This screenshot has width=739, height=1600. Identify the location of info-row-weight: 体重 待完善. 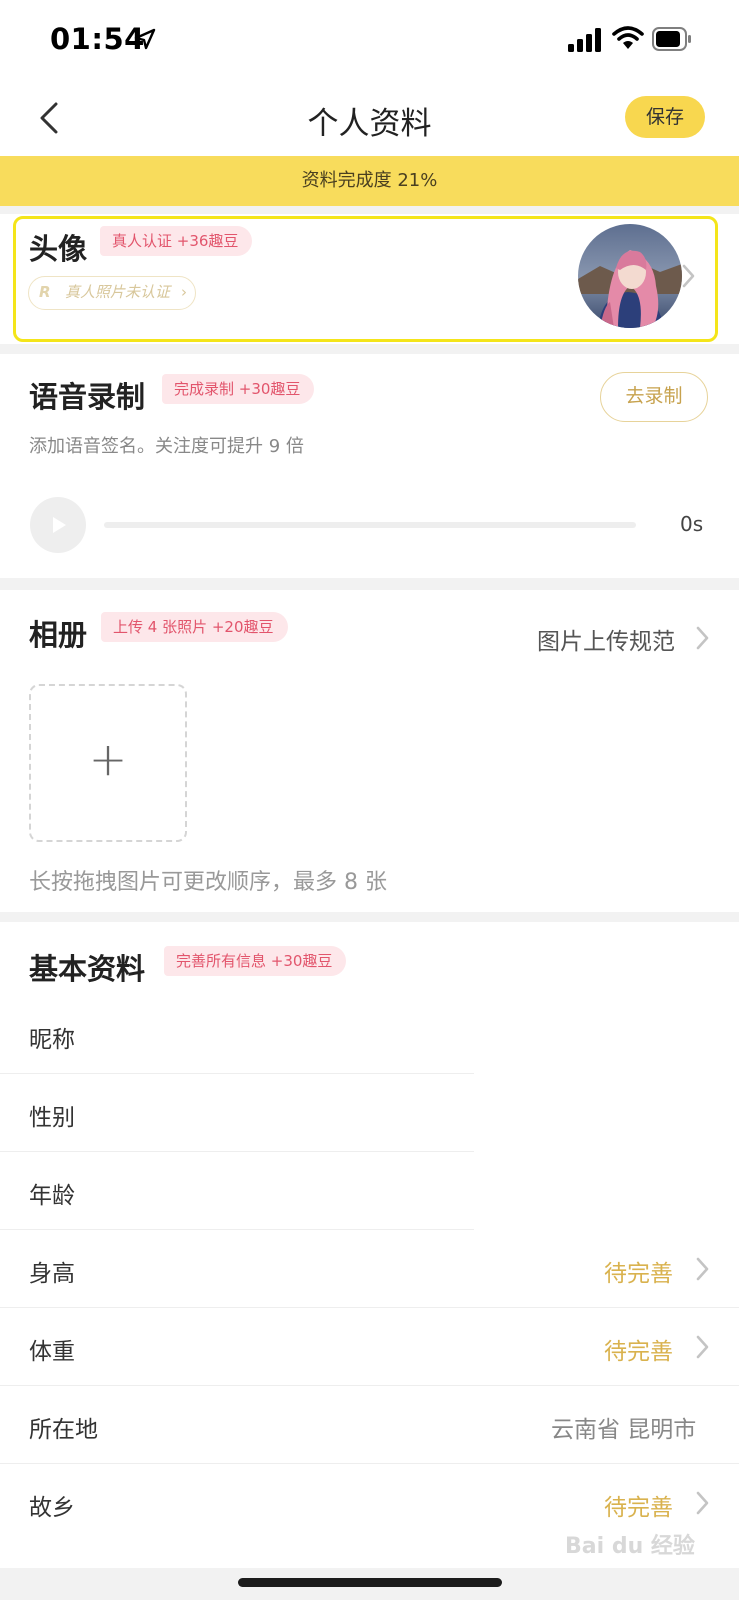
(369, 1347).